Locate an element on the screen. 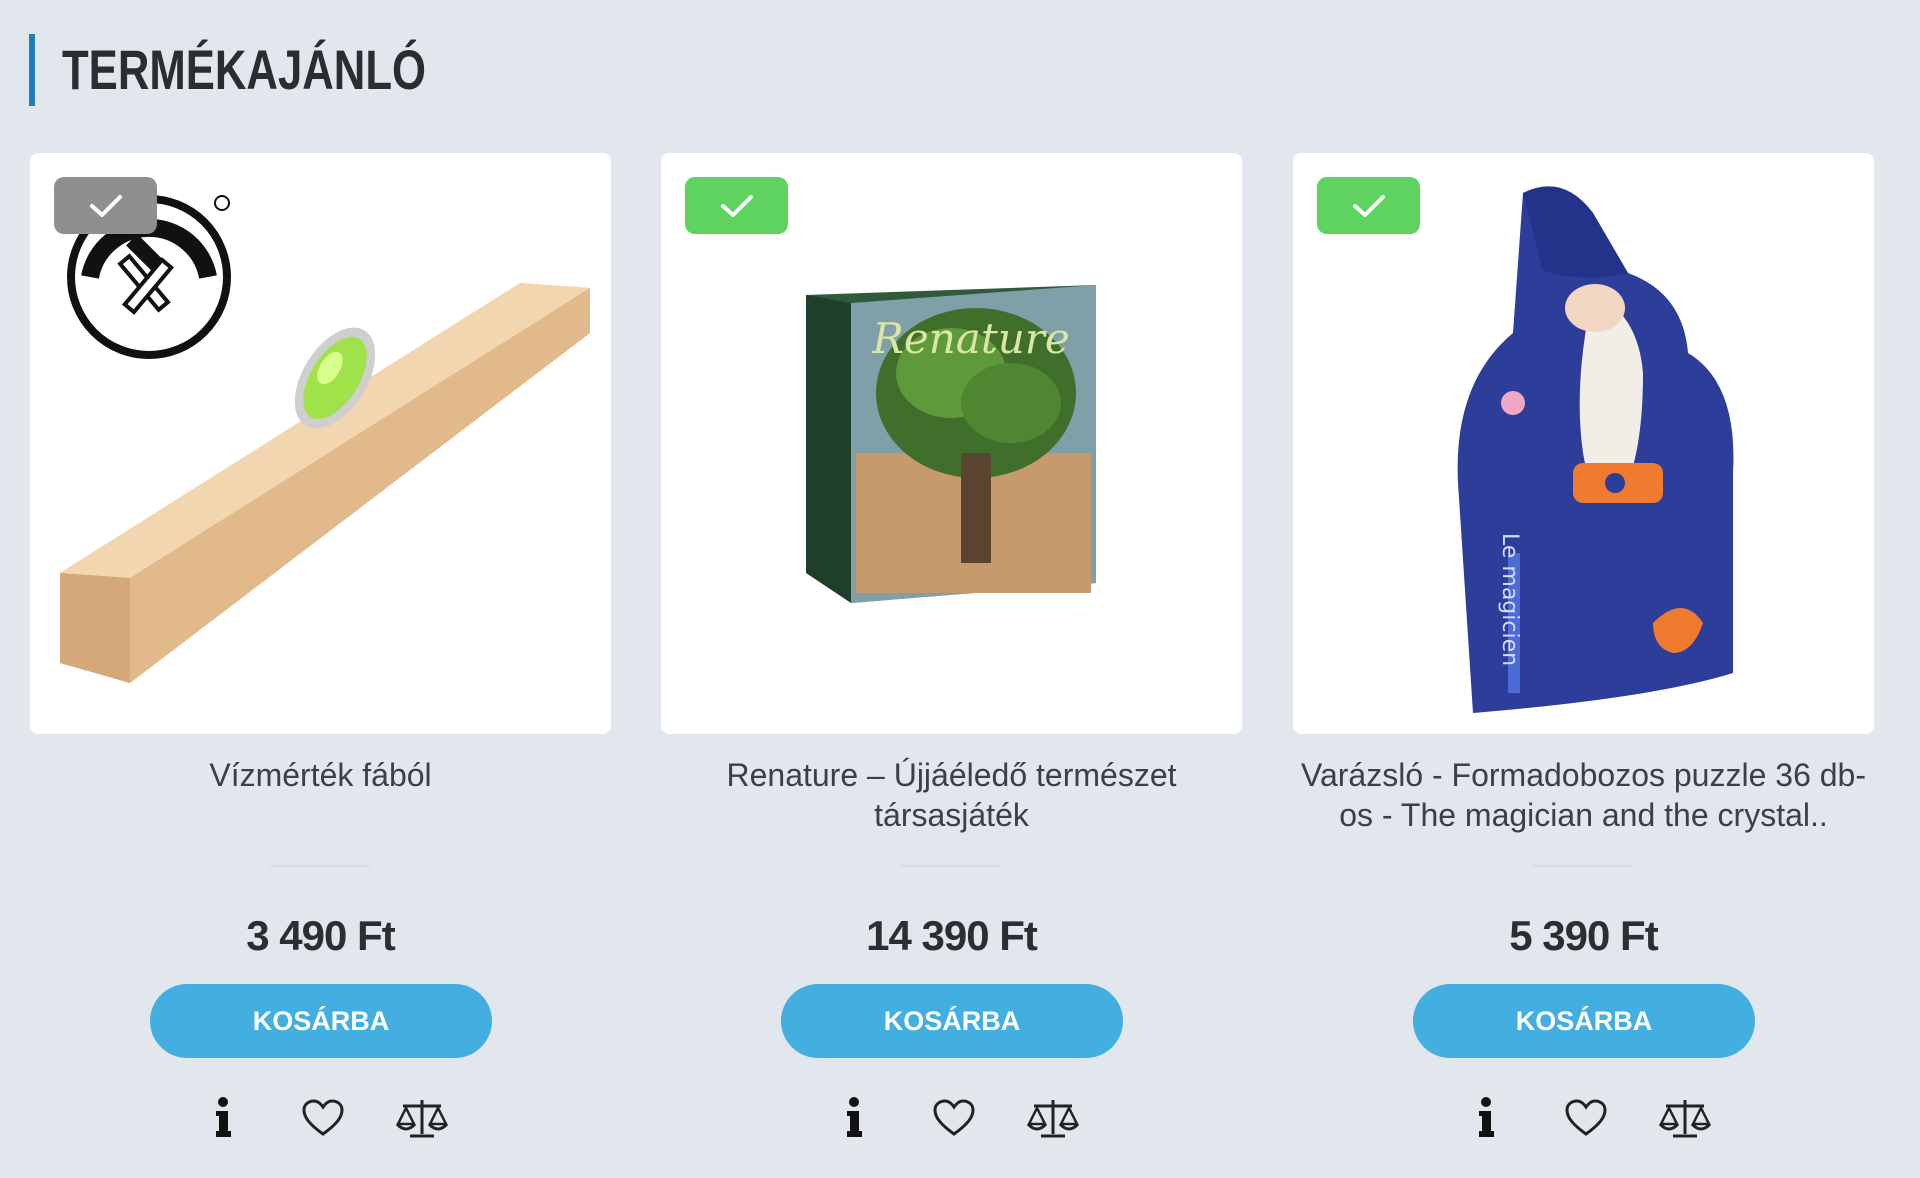 The image size is (1920, 1178). product-price: 14 390 Ft is located at coordinates (952, 935).